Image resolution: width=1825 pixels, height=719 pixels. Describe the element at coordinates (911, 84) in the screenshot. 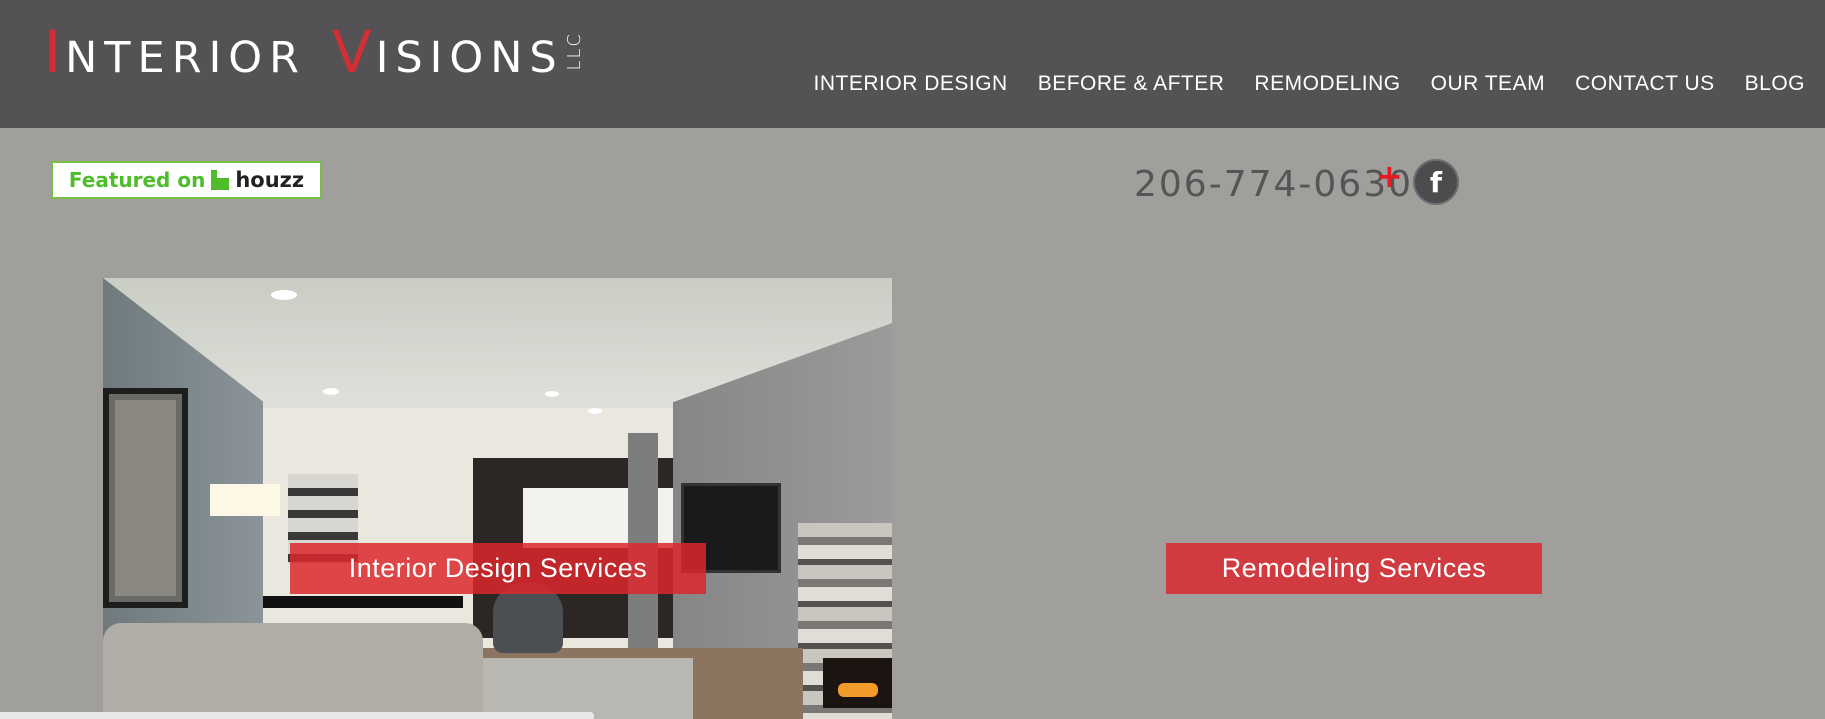

I see `nav-item-interior-design: INTERIOR DESIGN` at that location.